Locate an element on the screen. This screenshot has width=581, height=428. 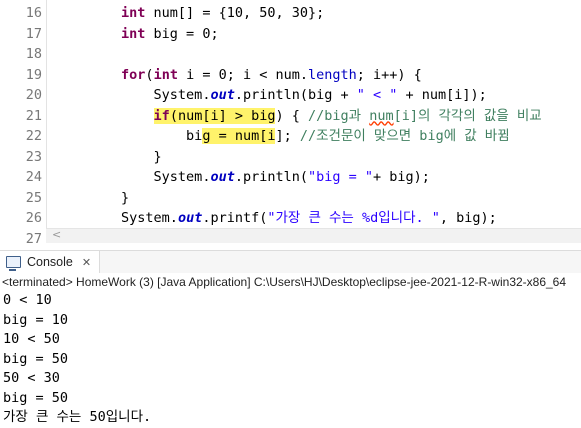
tab-console-label: Console is located at coordinates (50, 262).